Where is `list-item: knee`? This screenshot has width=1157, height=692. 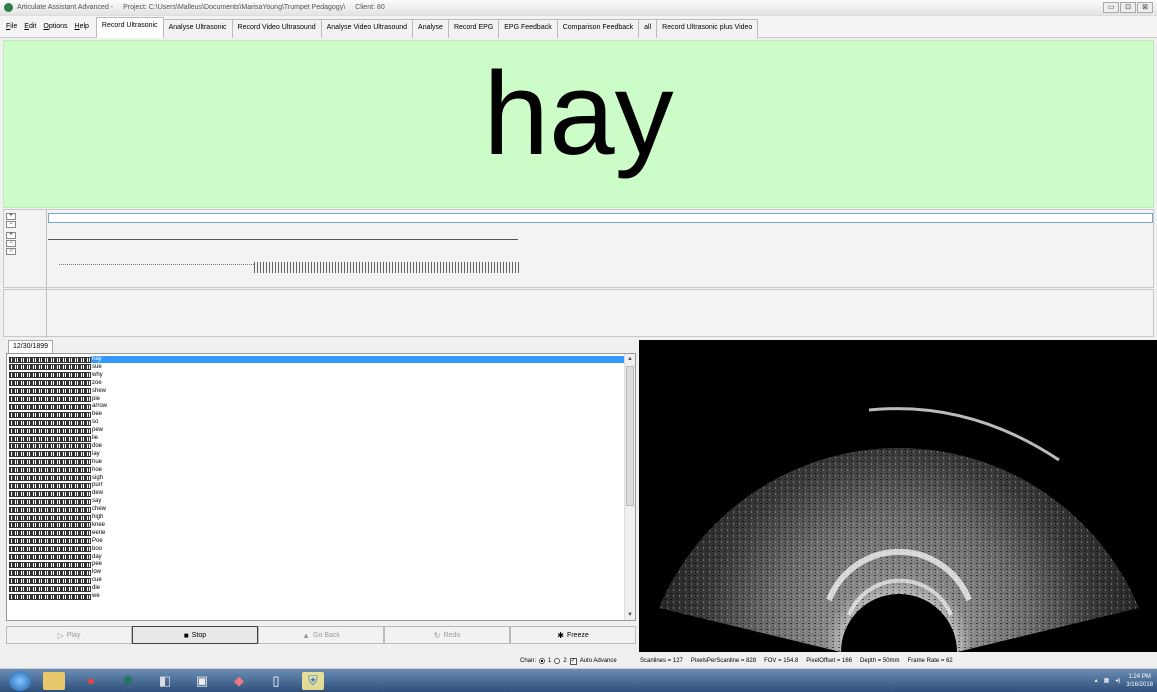 list-item: knee is located at coordinates (75, 525).